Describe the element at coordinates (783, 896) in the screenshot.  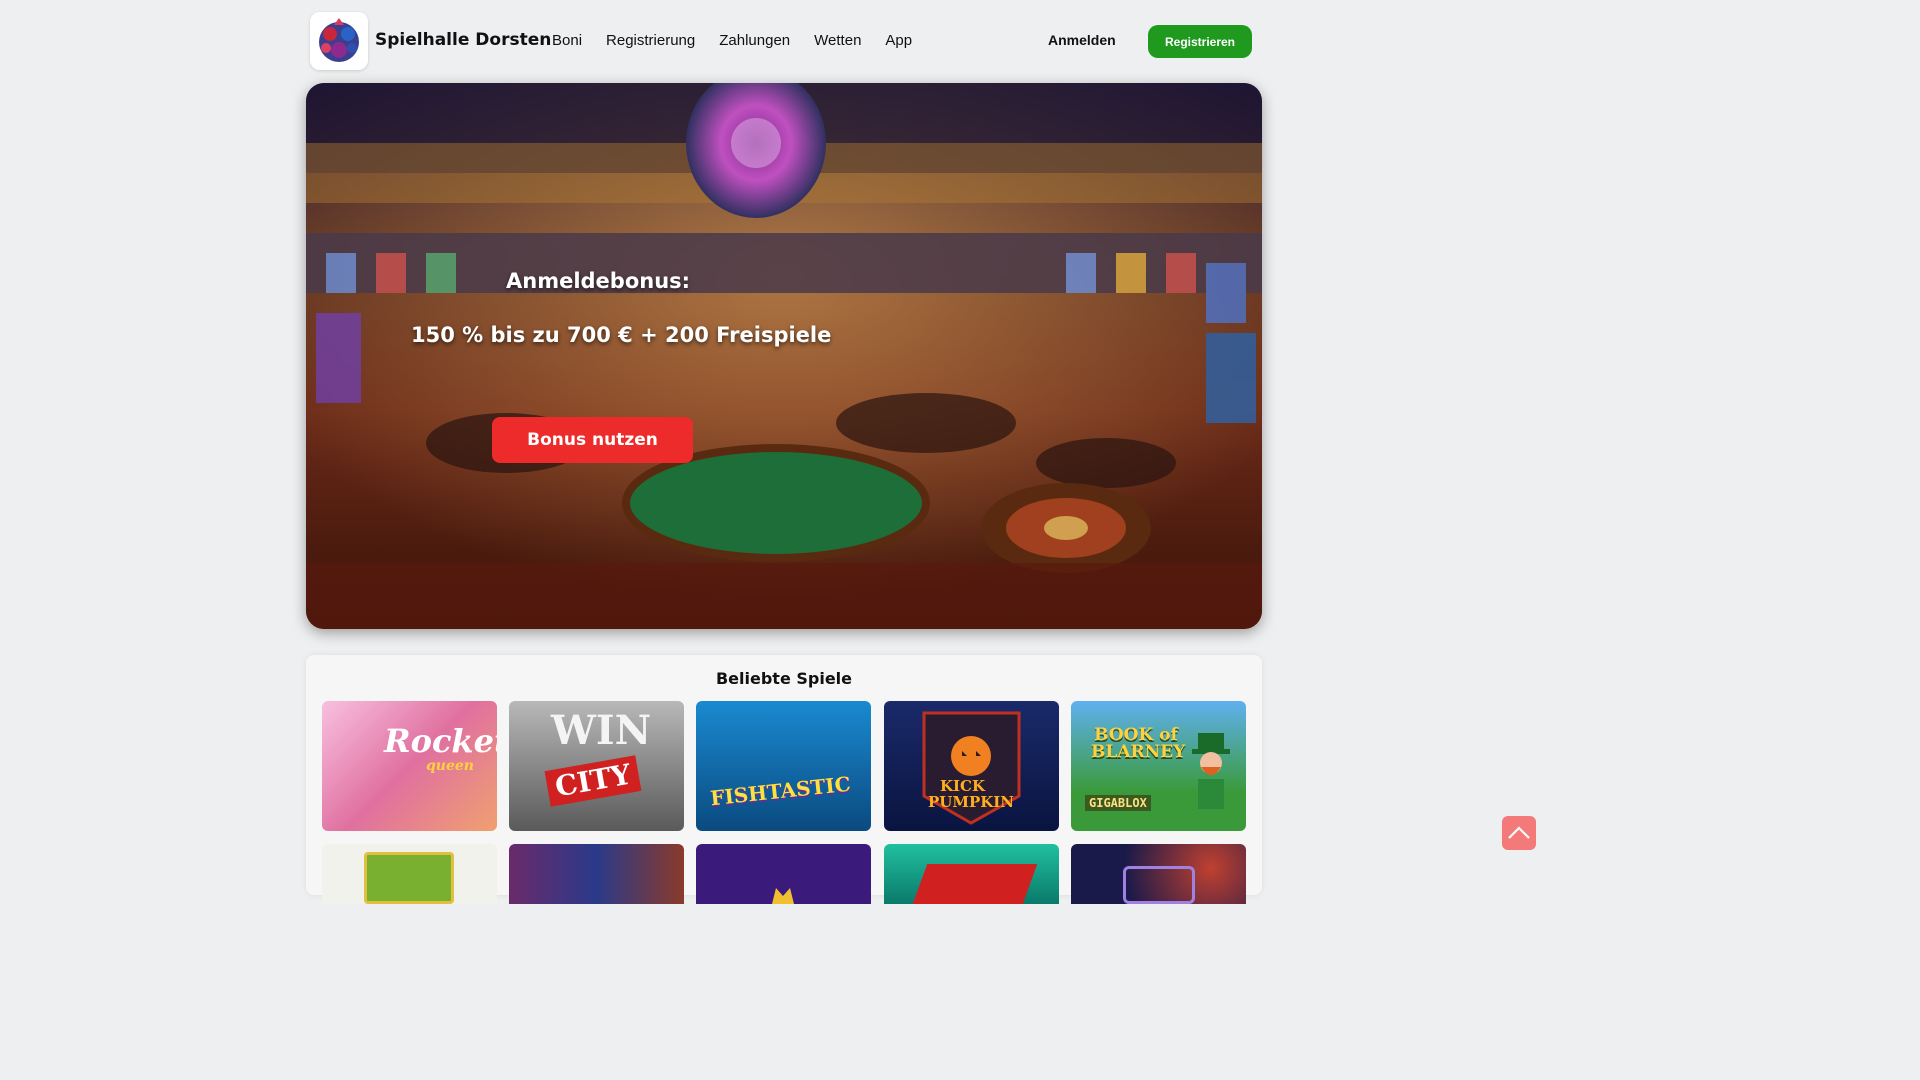
I see `crown-icon` at that location.